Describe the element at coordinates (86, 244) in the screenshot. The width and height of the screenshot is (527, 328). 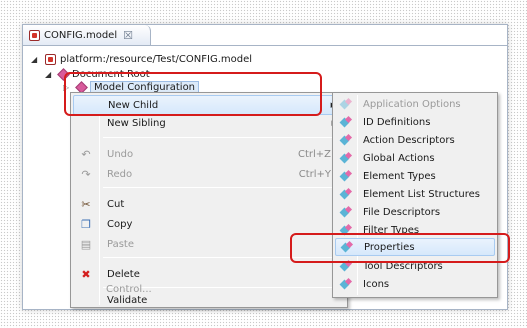
I see `paste-icon: ▤` at that location.